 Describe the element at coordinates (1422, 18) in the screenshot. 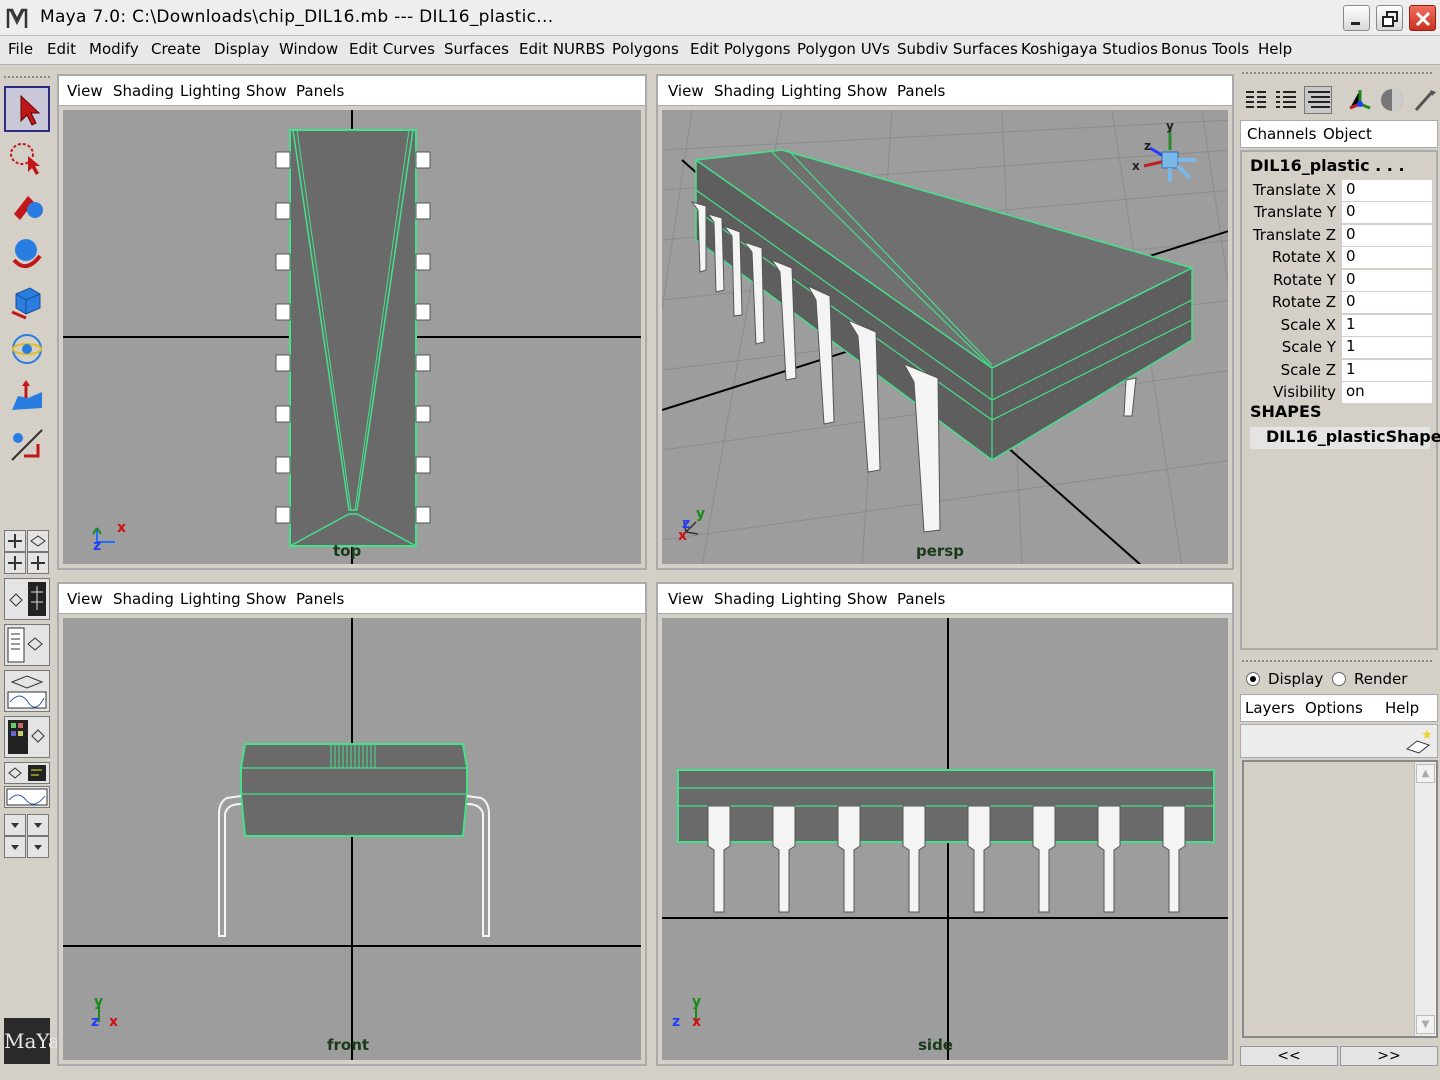

I see `close-button` at that location.